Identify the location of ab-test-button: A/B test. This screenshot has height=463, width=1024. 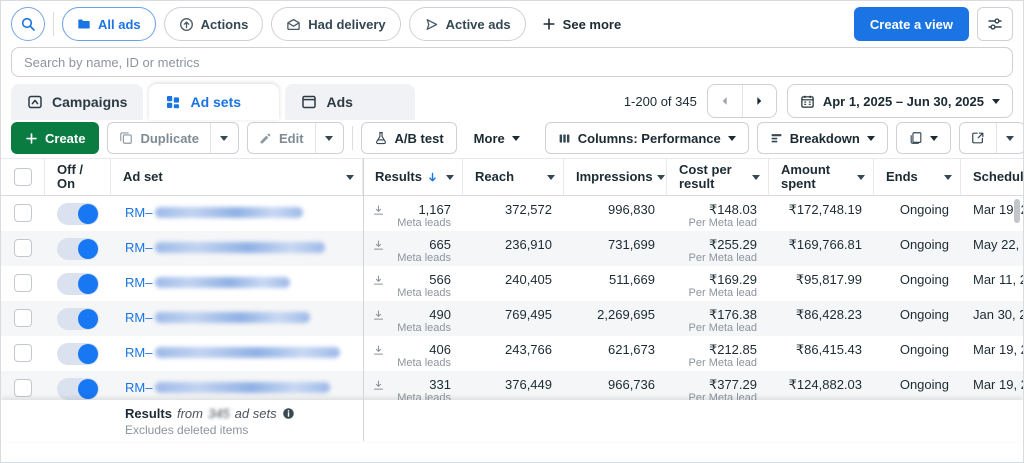
(408, 138).